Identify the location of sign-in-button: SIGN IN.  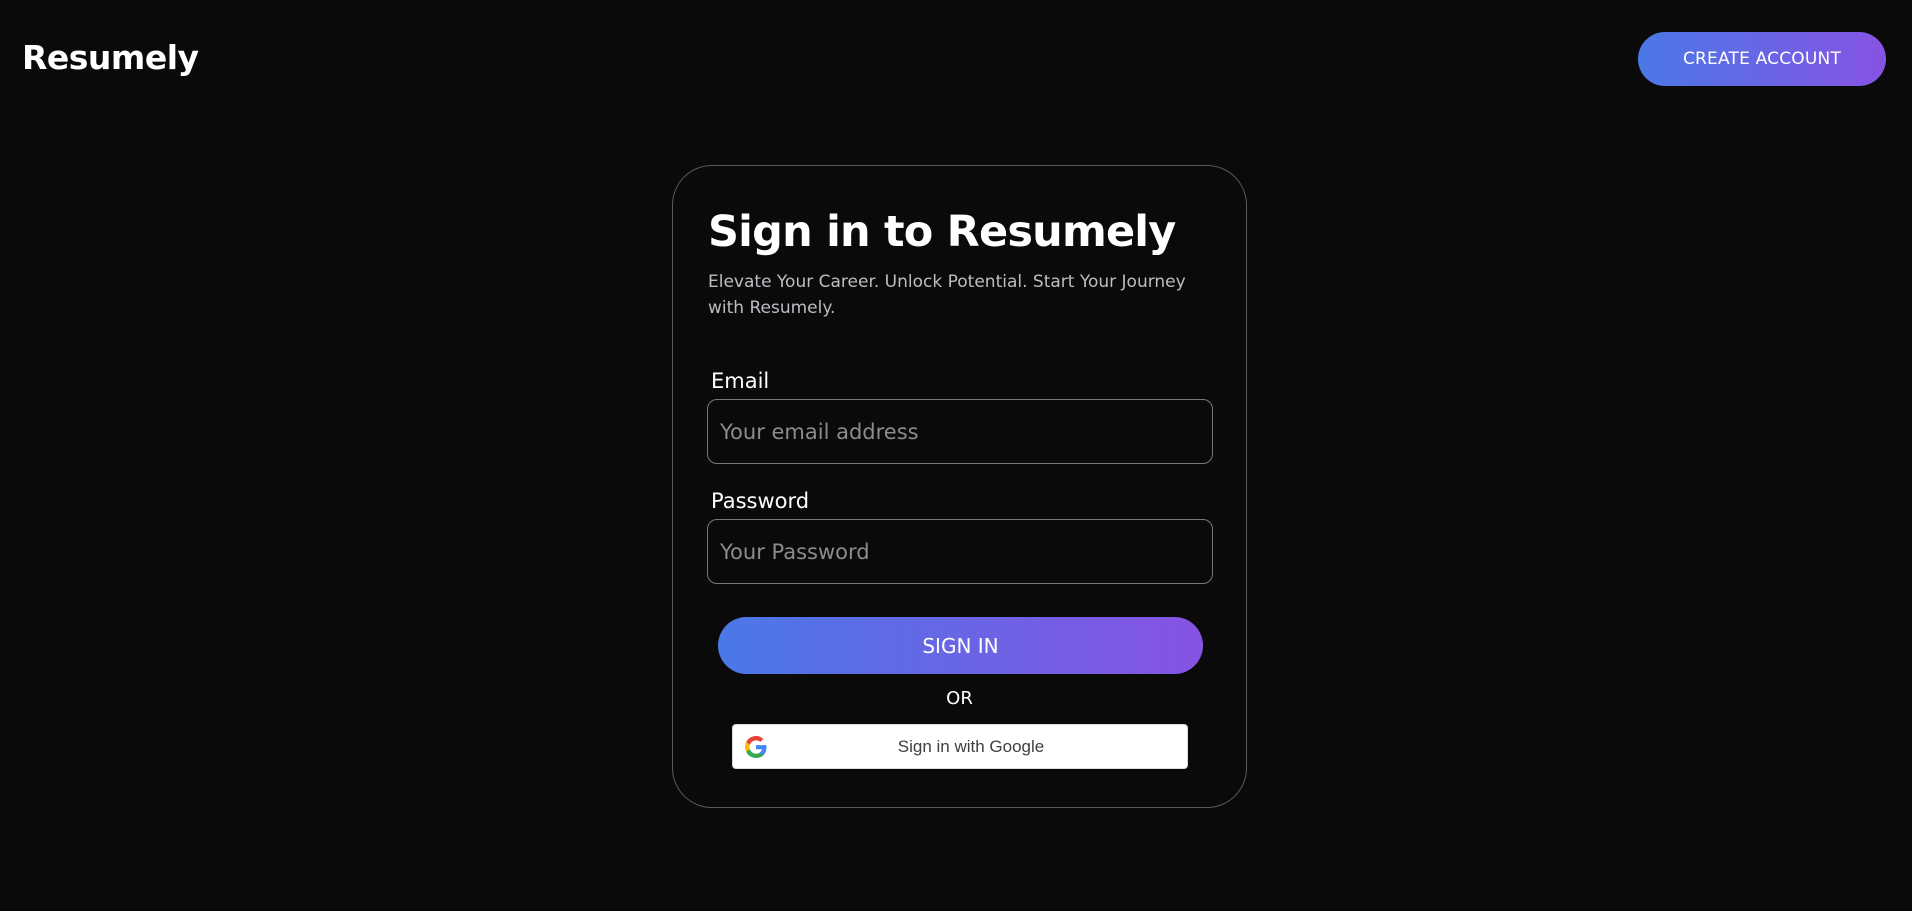
(960, 645).